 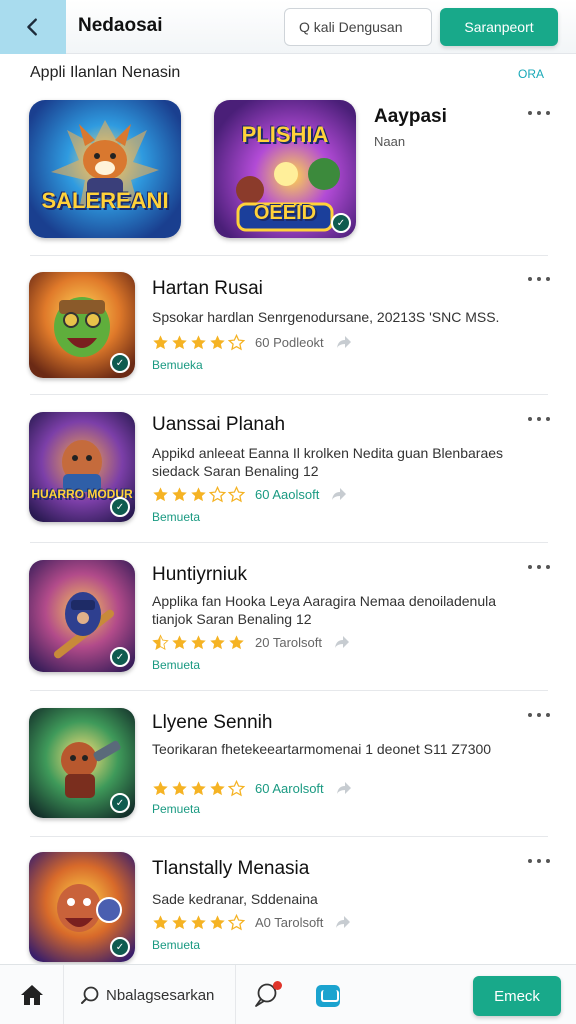 What do you see at coordinates (285, 169) in the screenshot?
I see `featured-tile: PLISHIA OEEID ✓` at bounding box center [285, 169].